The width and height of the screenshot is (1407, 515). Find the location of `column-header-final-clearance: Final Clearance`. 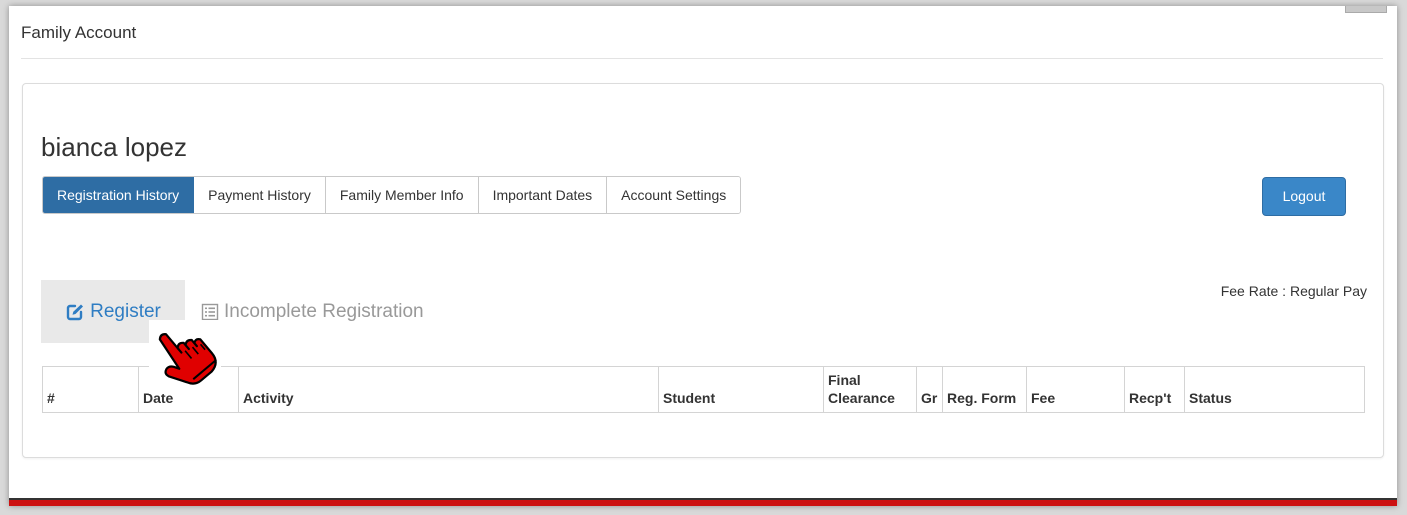

column-header-final-clearance: Final Clearance is located at coordinates (870, 389).